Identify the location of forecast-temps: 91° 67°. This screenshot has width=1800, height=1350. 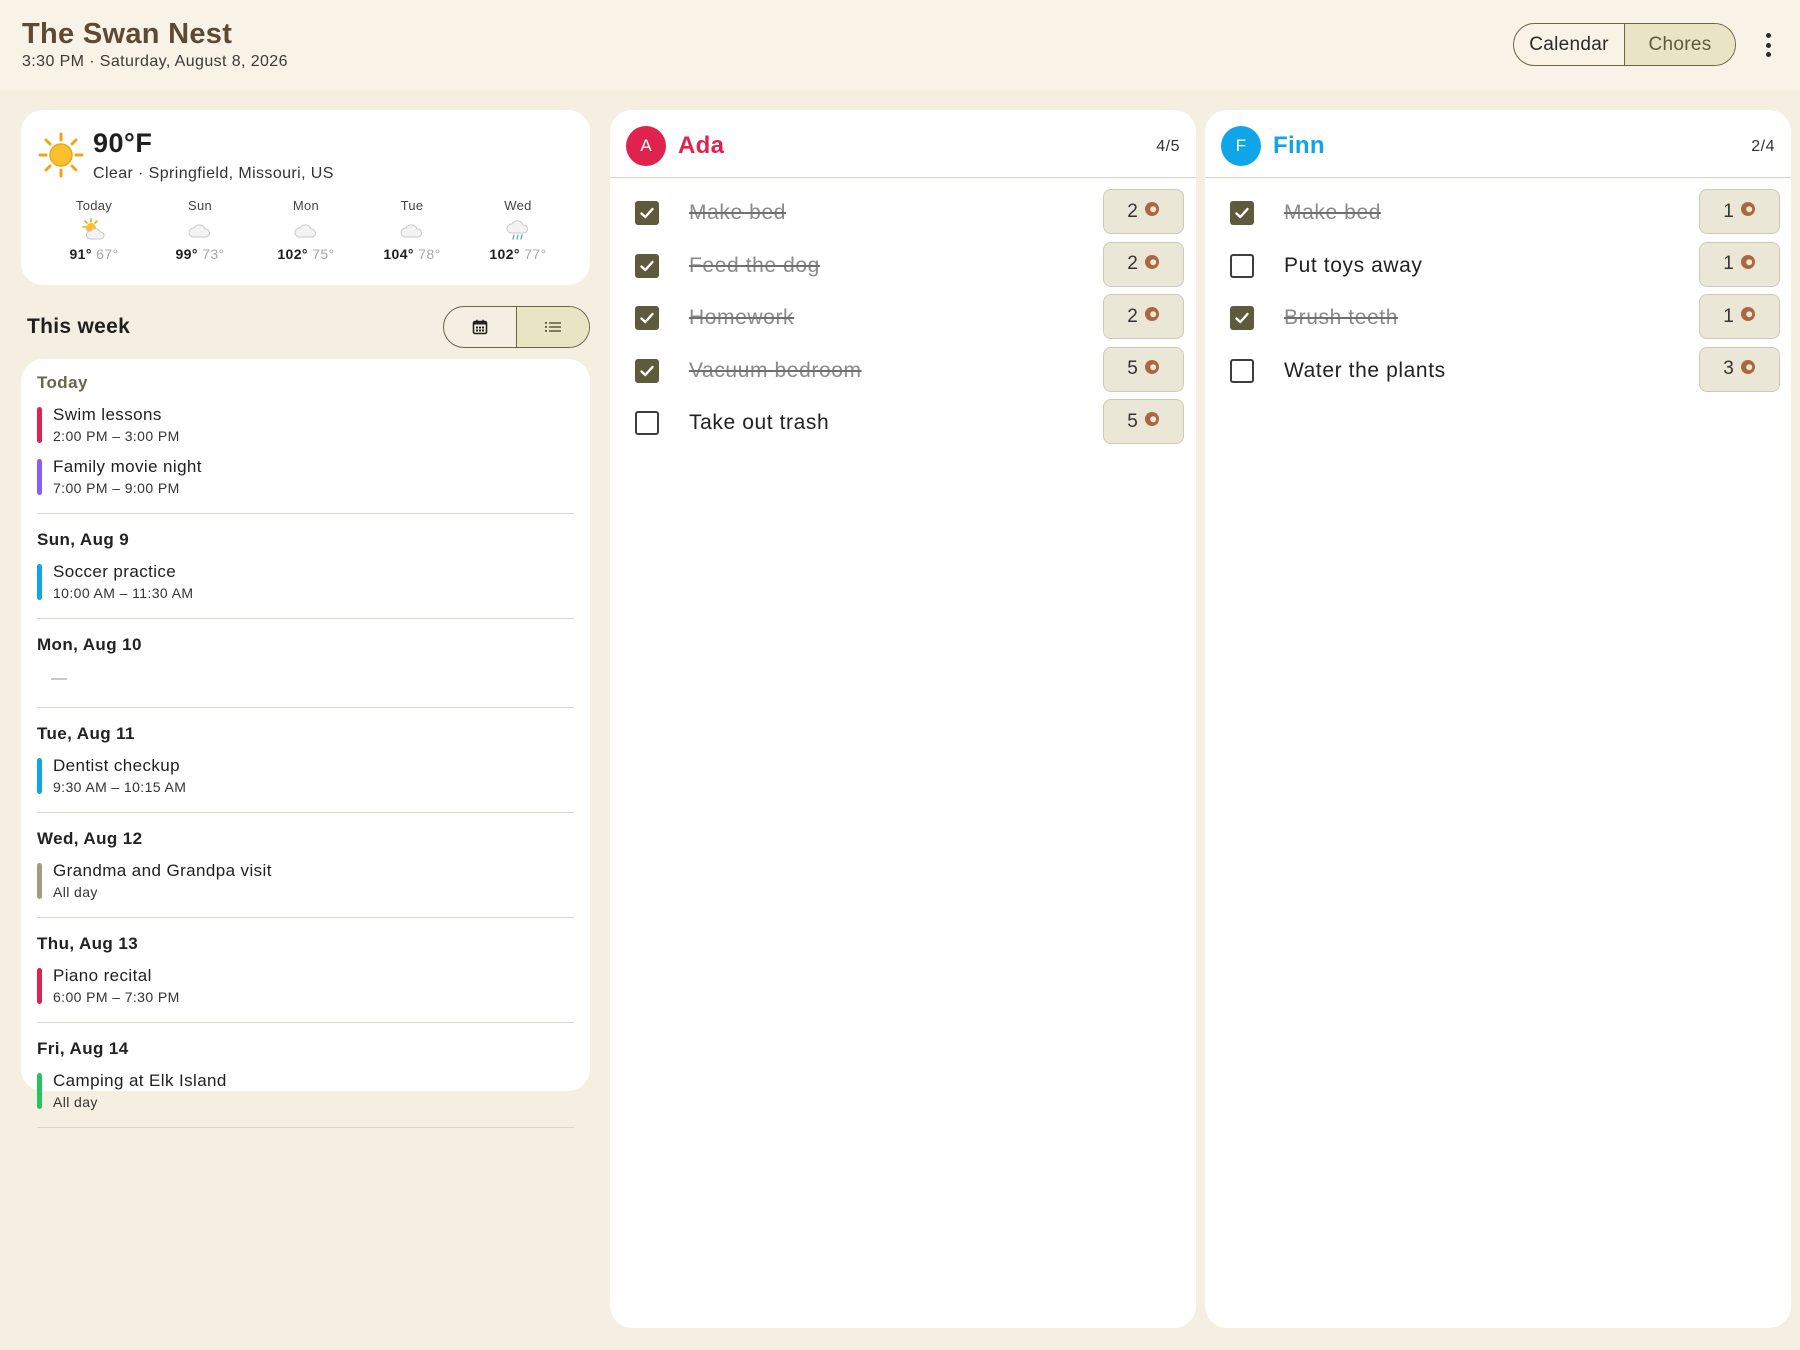
(94, 254).